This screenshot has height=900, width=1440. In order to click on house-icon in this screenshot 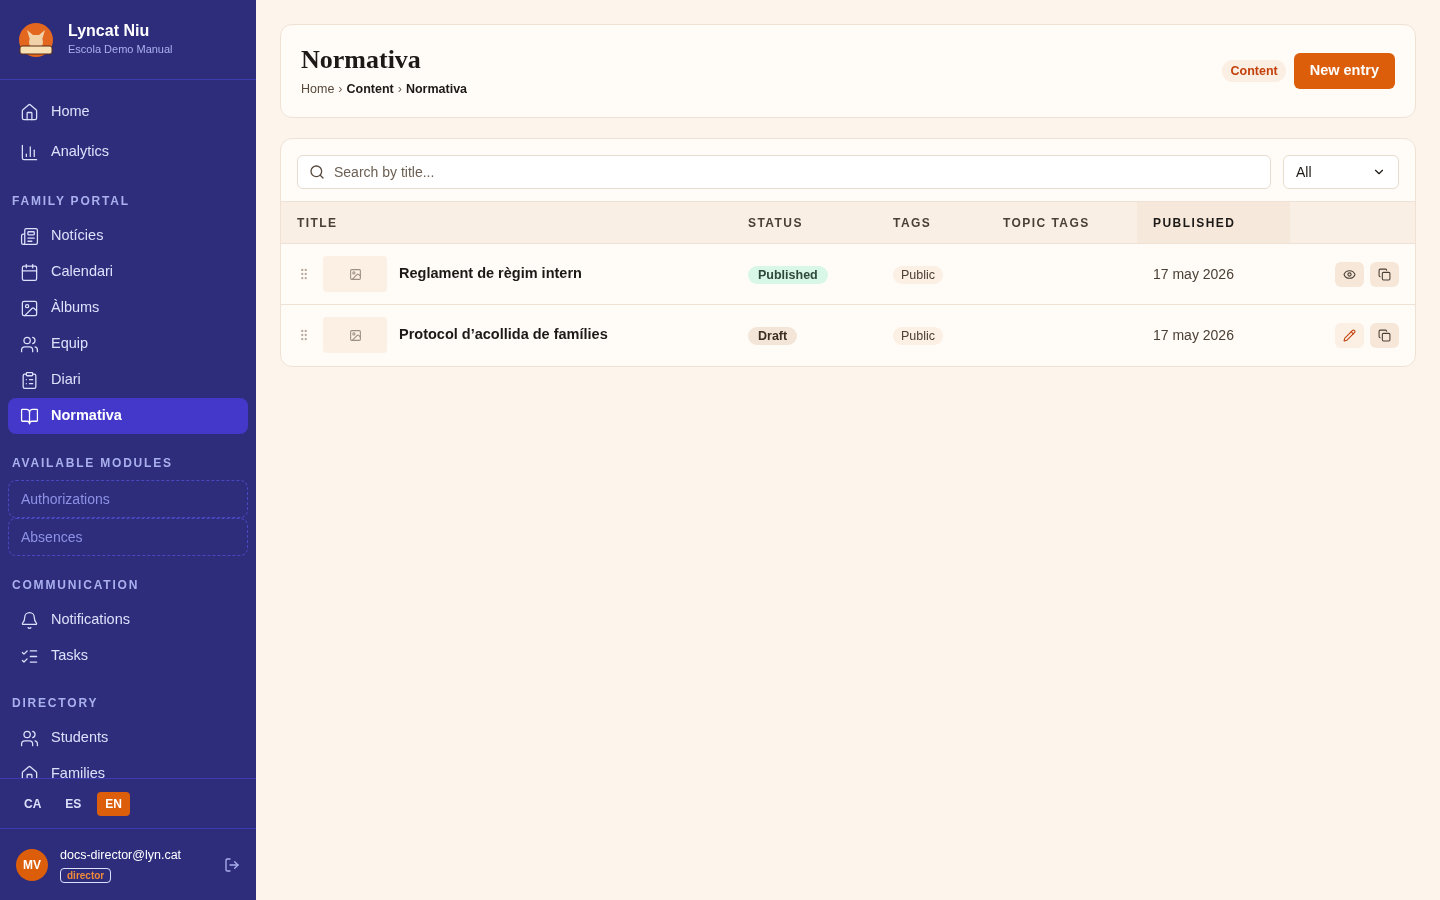, I will do `click(29, 771)`.